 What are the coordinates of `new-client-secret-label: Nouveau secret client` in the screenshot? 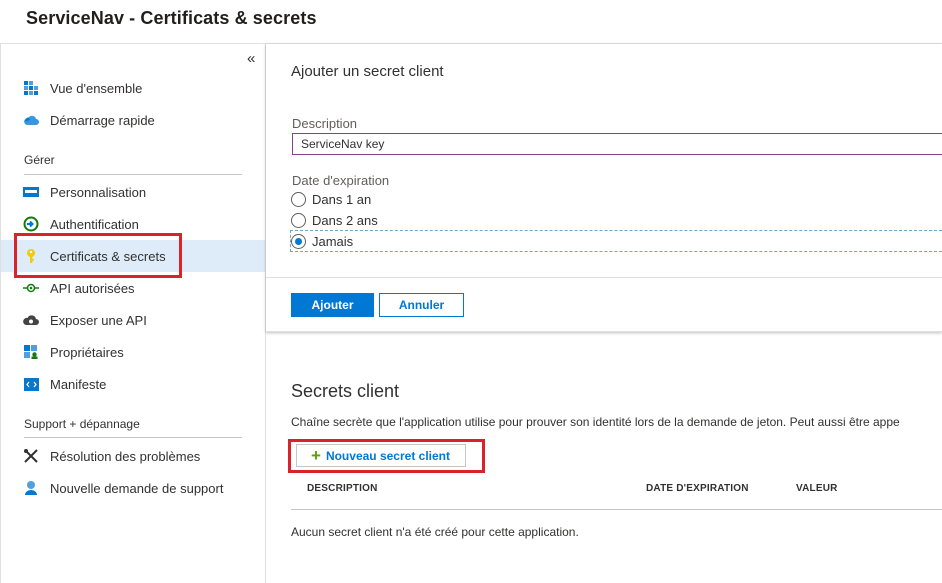 It's located at (387, 455).